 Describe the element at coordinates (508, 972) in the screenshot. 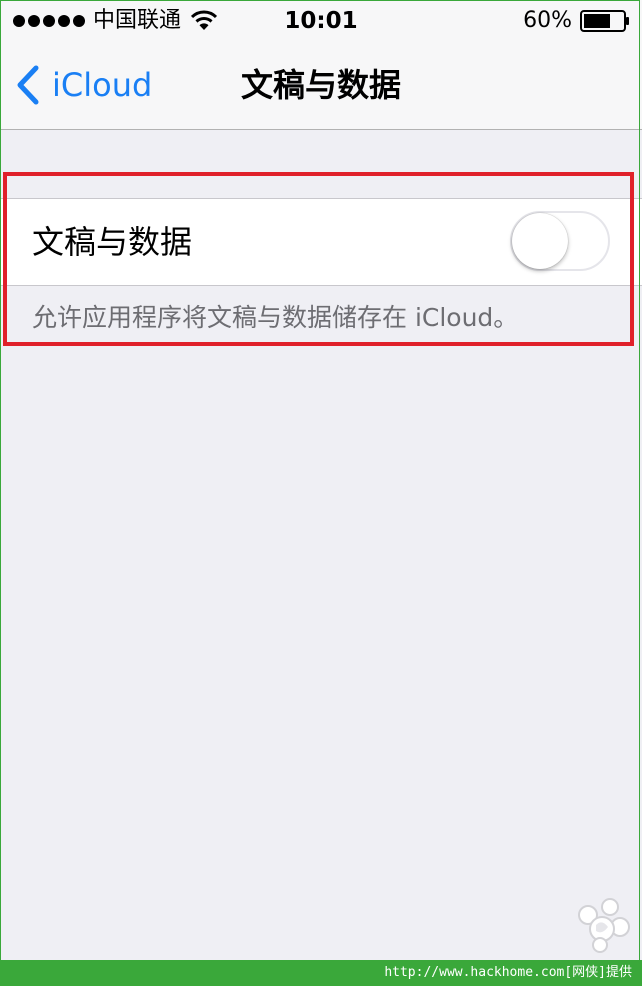

I see `watermark-text: http://www.hackhome.com[网侠]提供` at that location.